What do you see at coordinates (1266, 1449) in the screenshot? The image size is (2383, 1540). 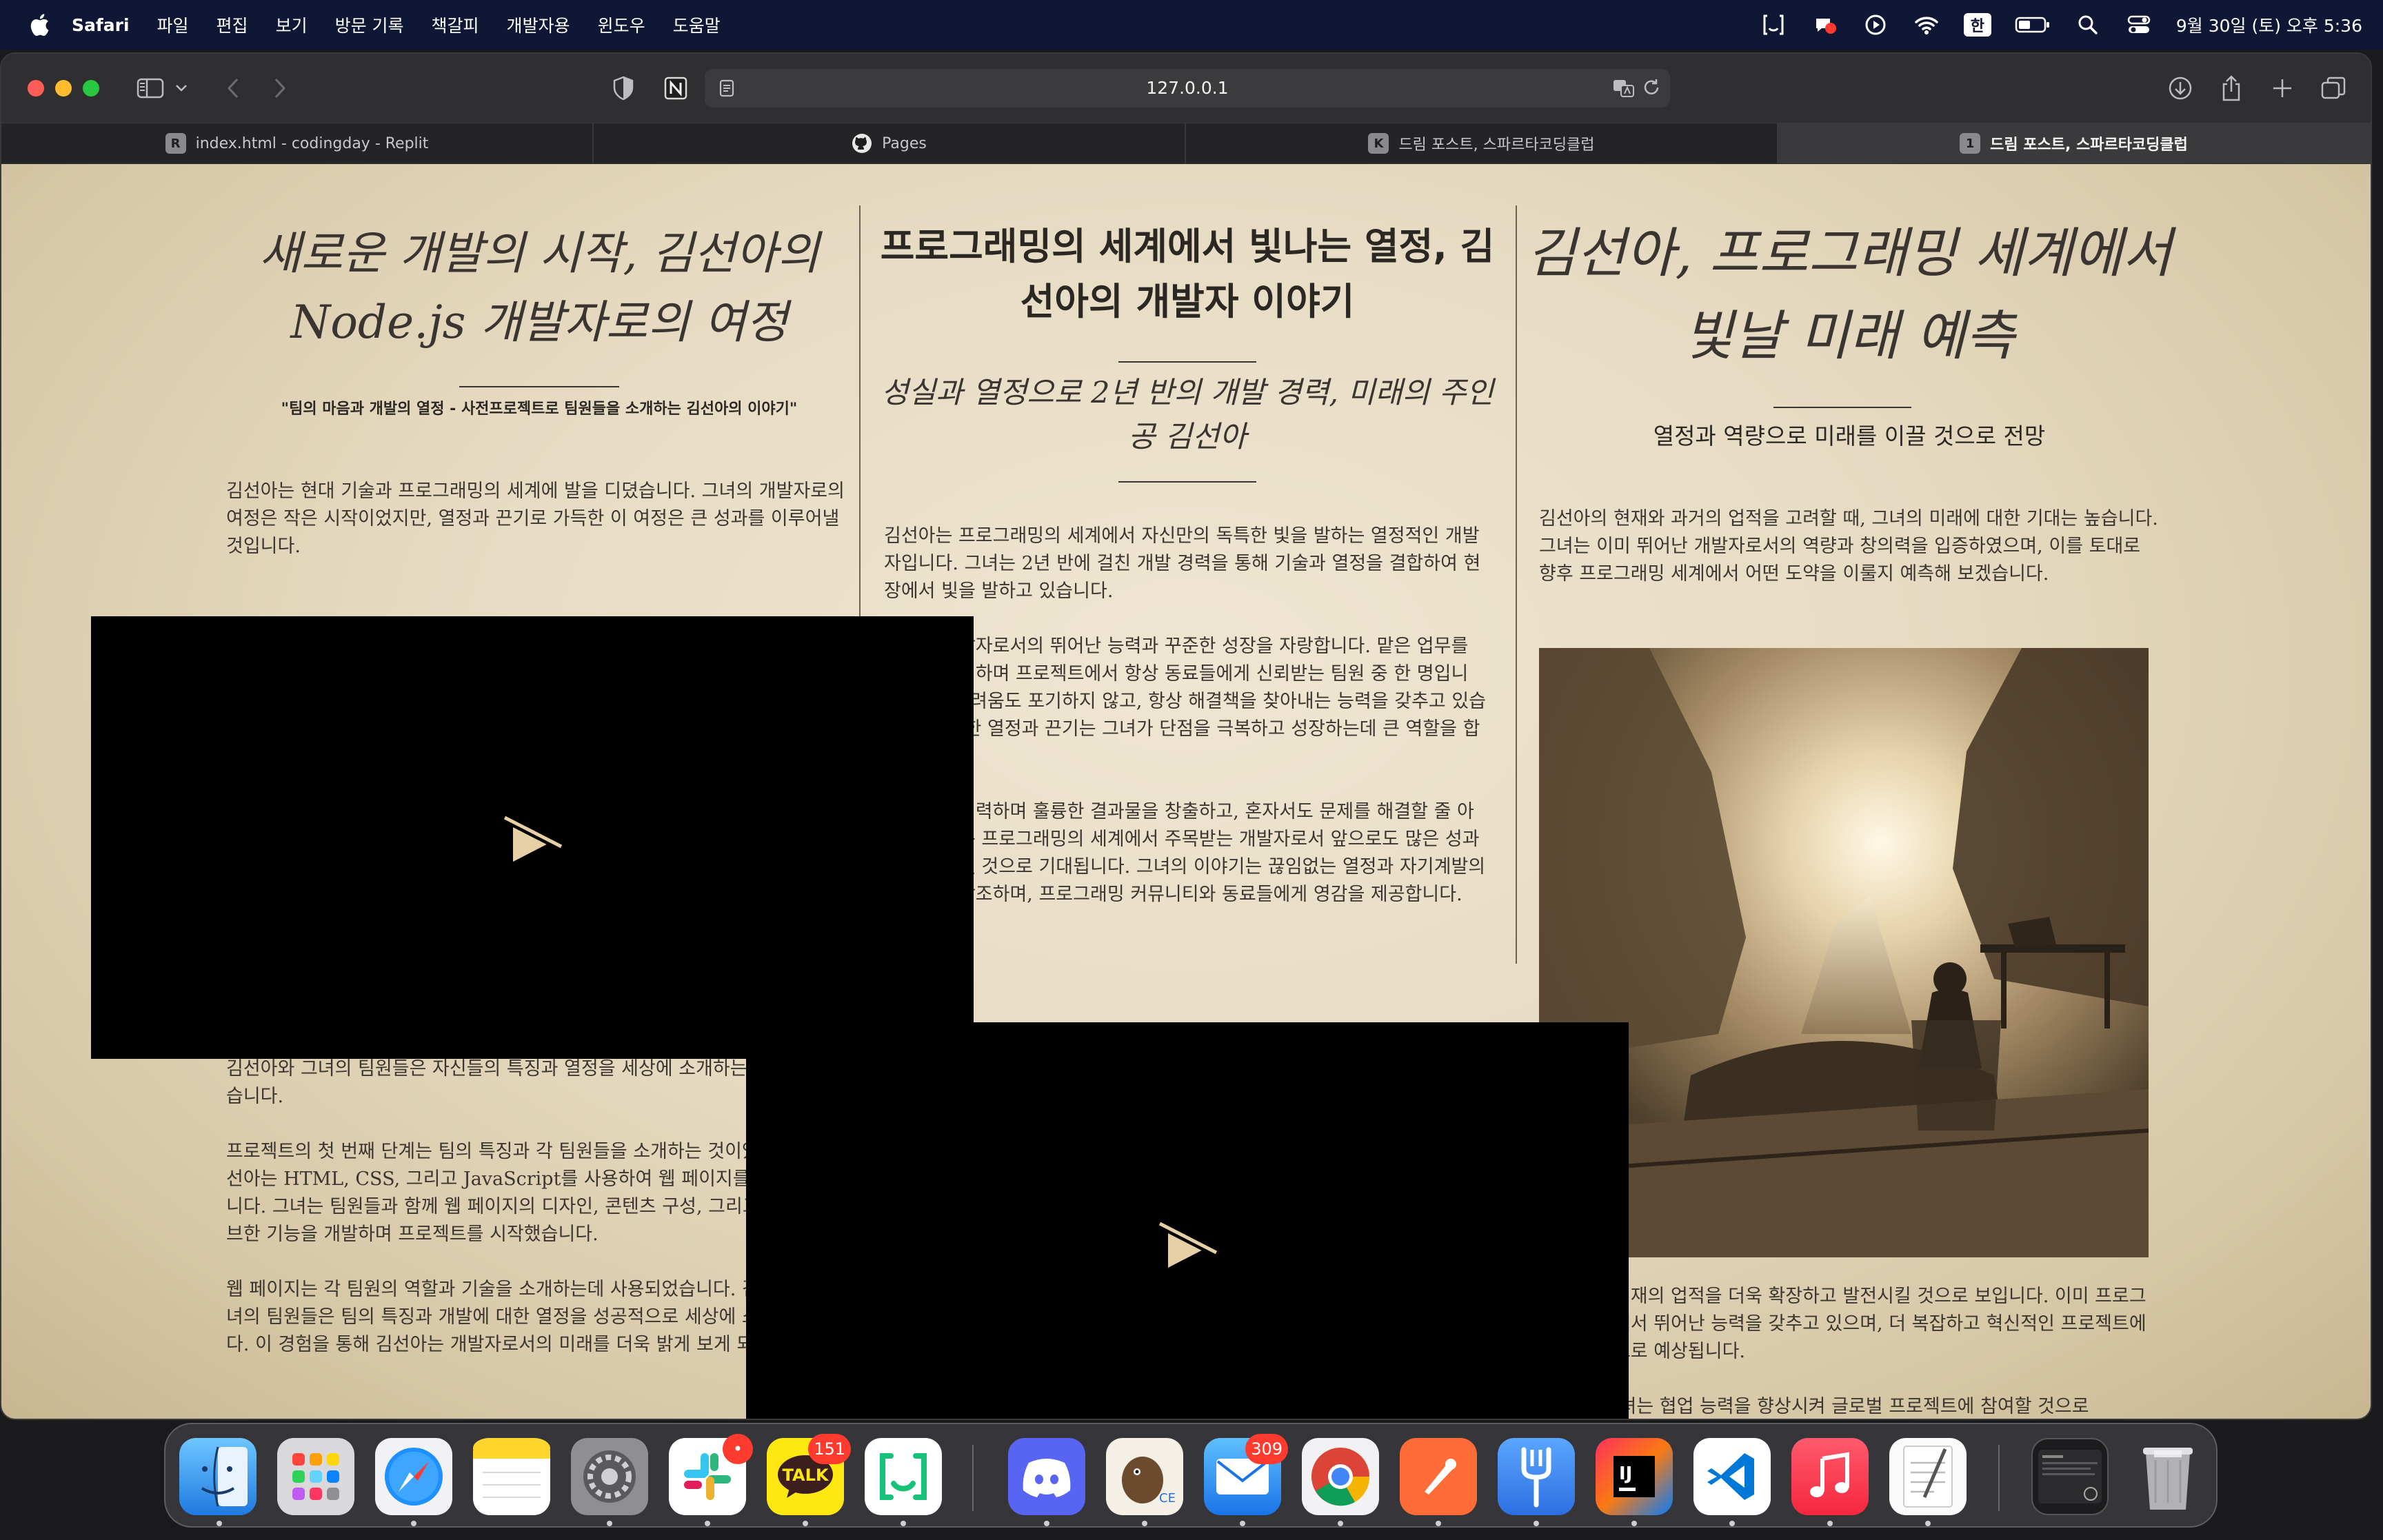 I see `notification-badge: 309` at bounding box center [1266, 1449].